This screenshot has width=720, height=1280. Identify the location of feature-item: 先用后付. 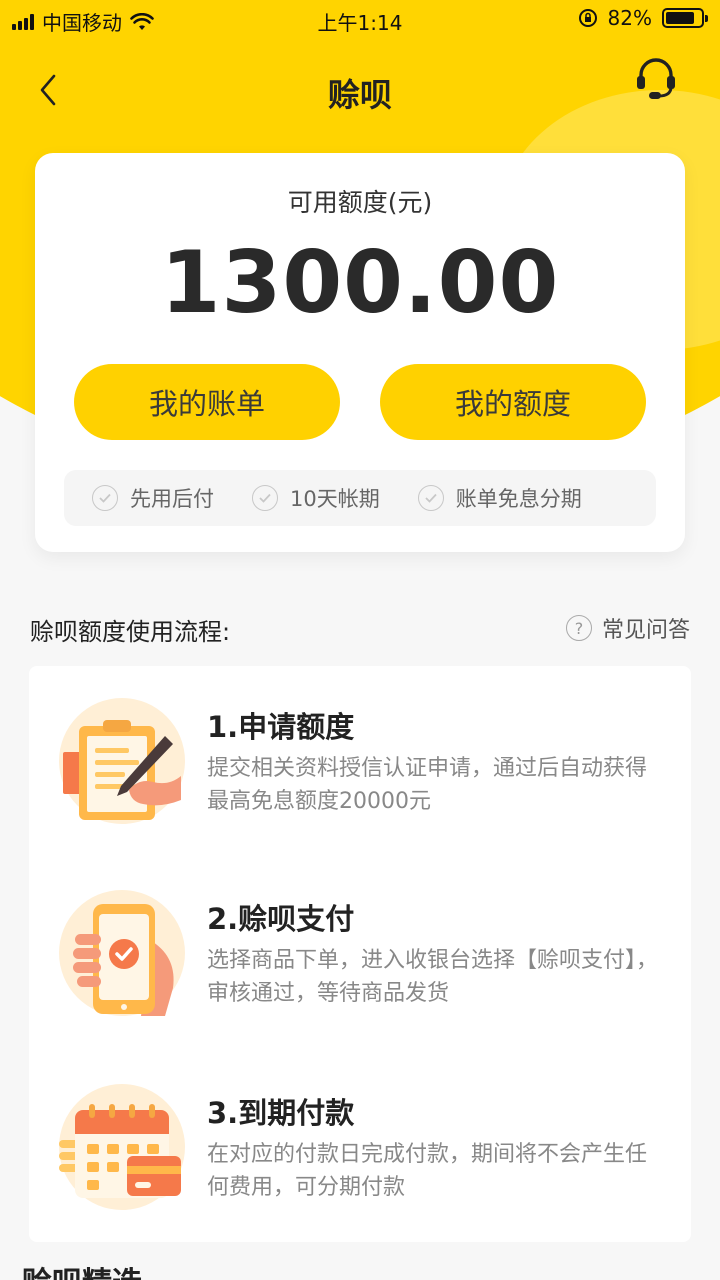
(153, 498).